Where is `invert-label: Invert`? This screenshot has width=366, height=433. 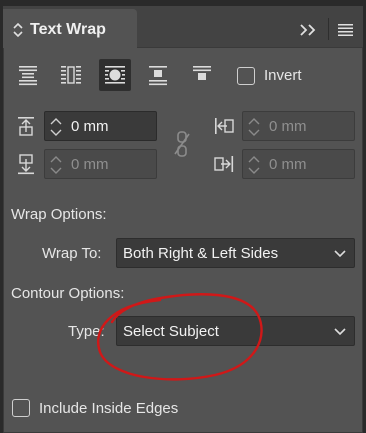
invert-label: Invert is located at coordinates (283, 75).